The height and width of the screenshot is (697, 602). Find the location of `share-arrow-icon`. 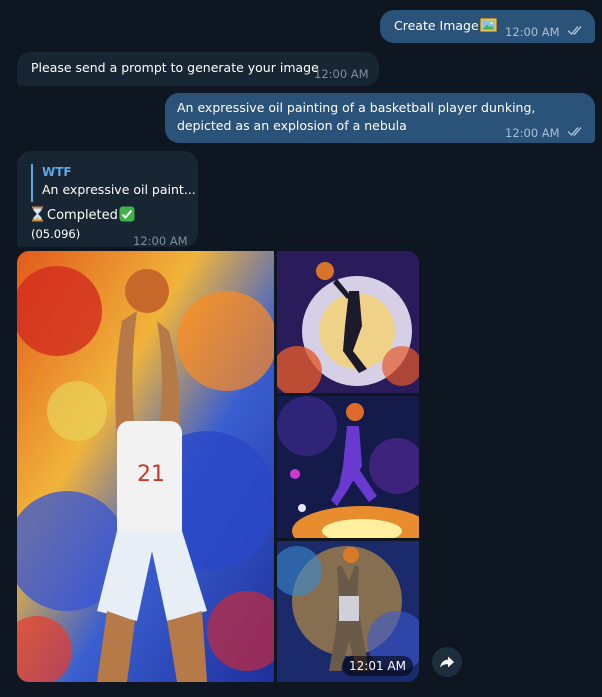

share-arrow-icon is located at coordinates (447, 662).